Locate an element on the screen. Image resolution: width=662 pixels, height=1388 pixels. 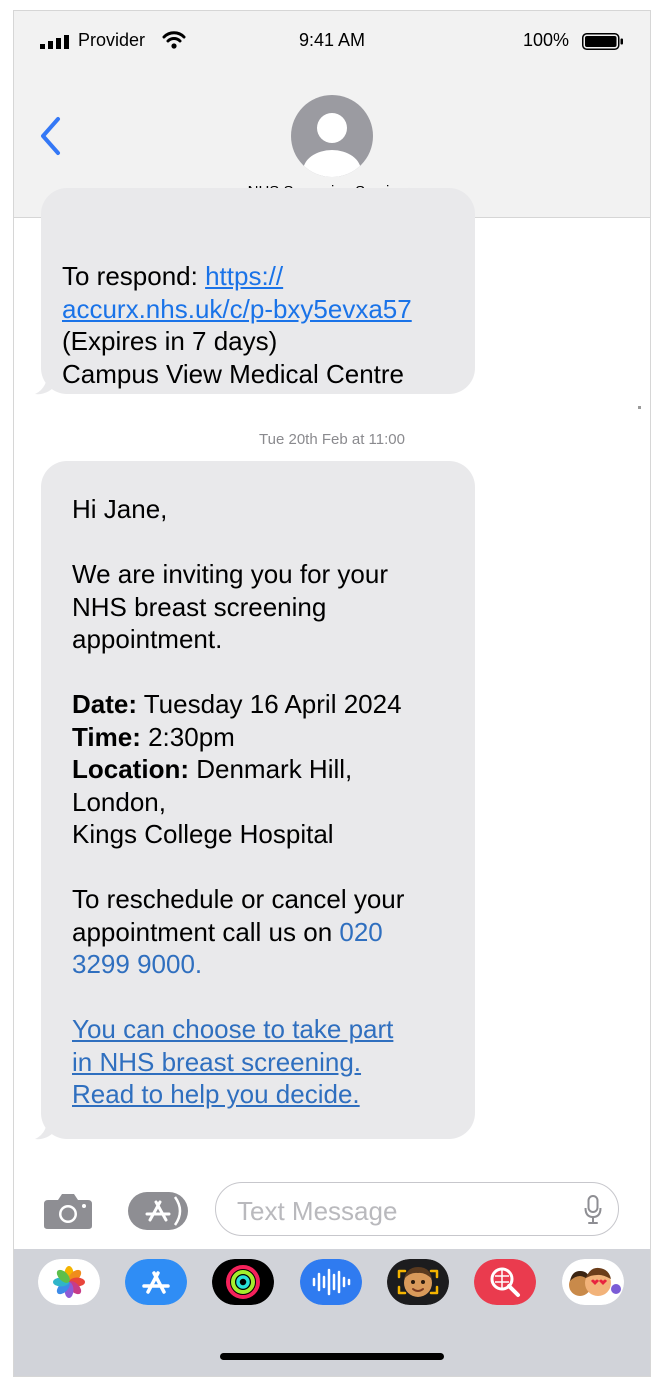
location-label: Location: is located at coordinates (130, 769).